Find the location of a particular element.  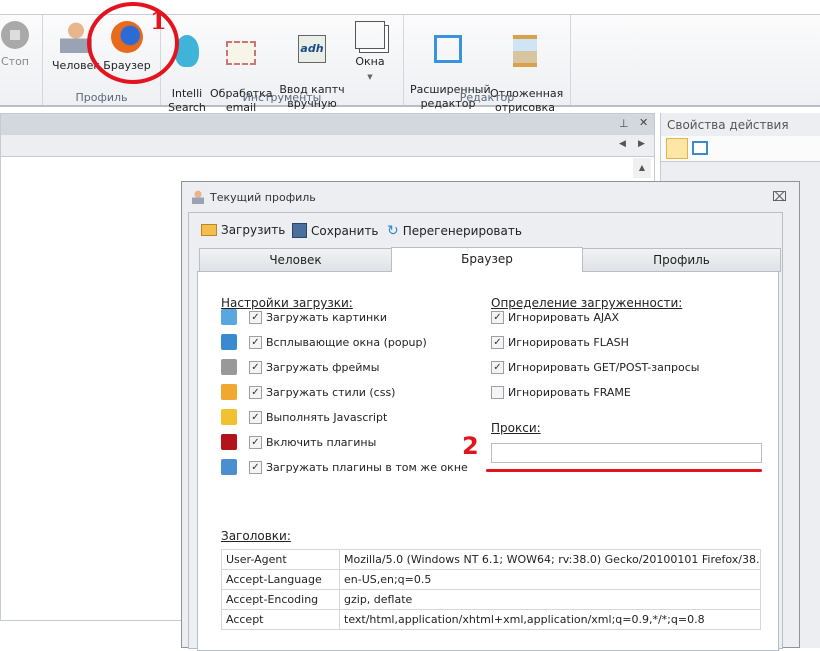

javascript-icon is located at coordinates (229, 417).